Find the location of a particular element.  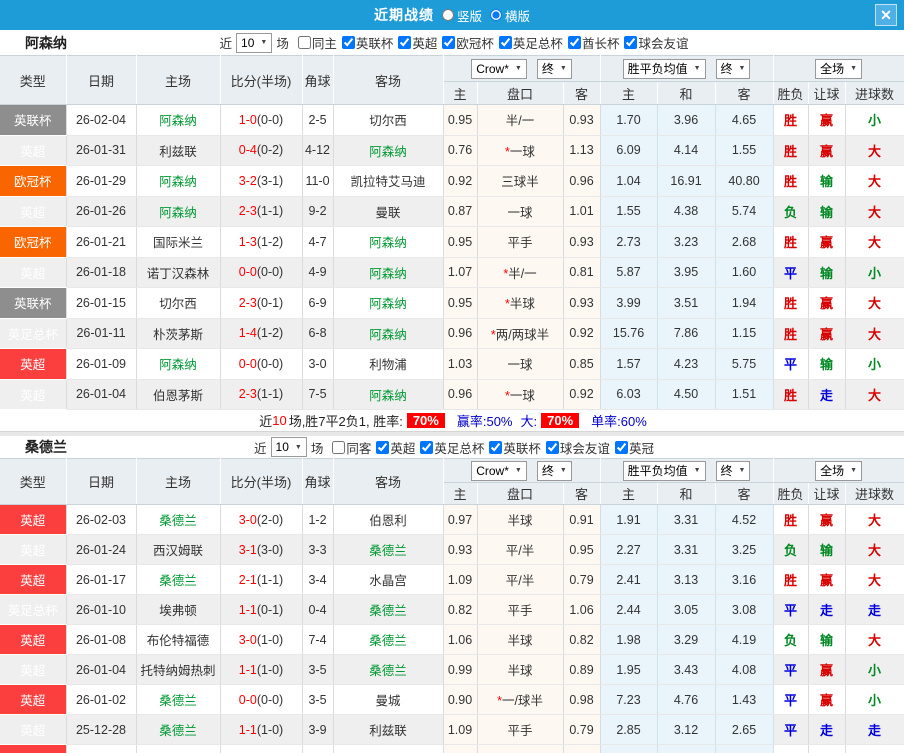

close-icon: ✕ is located at coordinates (886, 15).